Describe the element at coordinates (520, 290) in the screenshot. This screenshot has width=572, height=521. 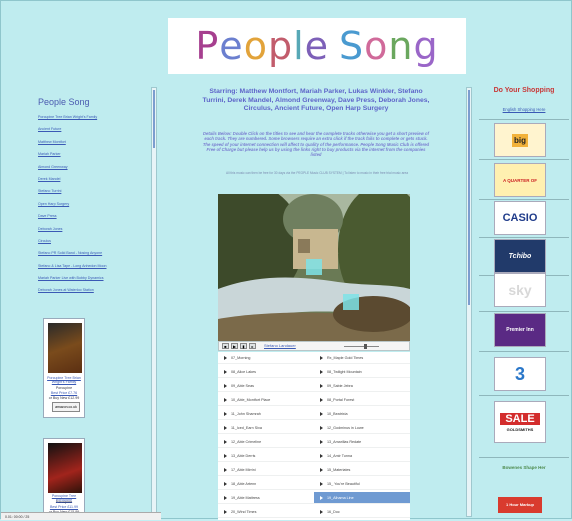
I see `ad-sky-logo: sky` at that location.